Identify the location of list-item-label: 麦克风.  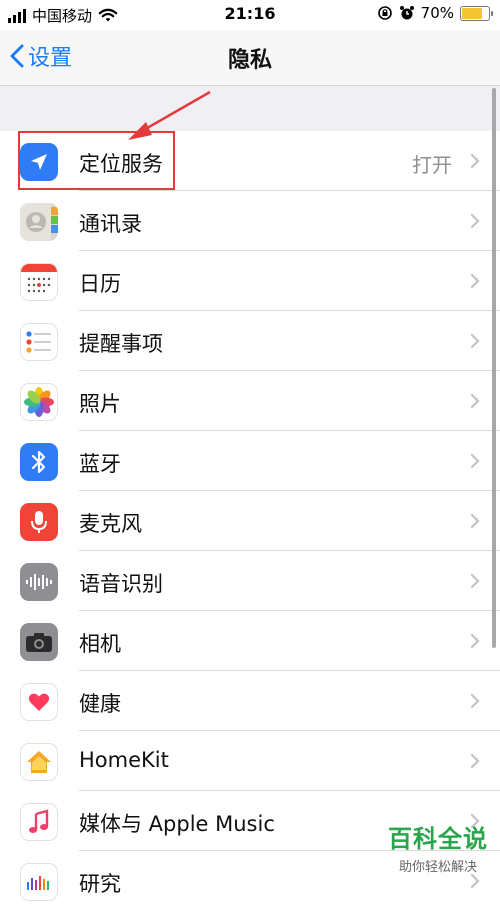
(110, 524).